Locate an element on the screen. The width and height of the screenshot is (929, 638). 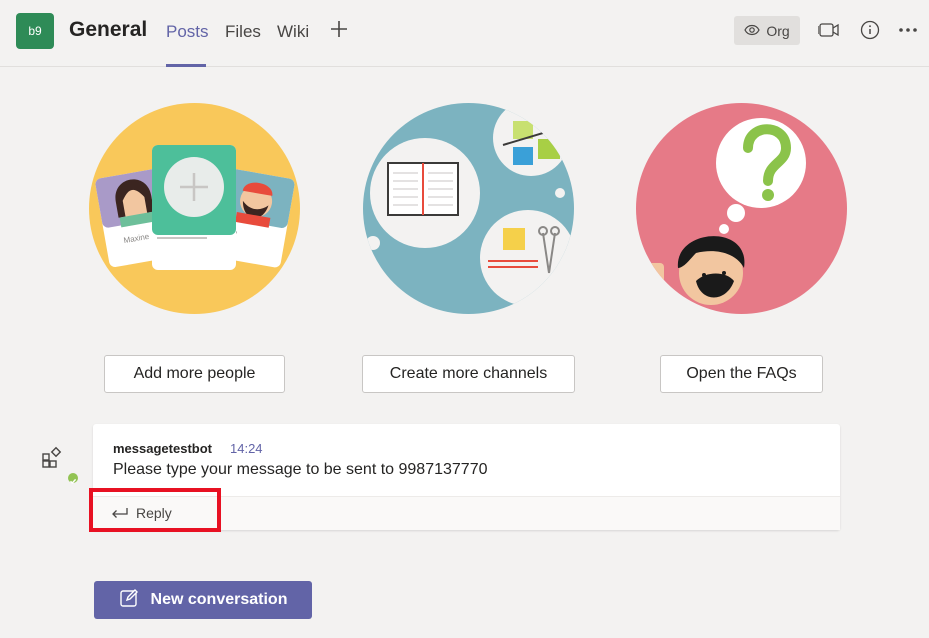
create-channels-illustration is located at coordinates (468, 208).